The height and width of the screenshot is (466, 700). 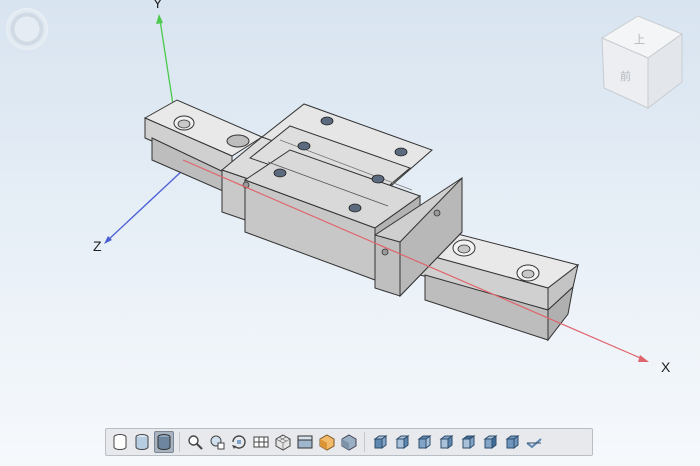 I want to click on box-shaded-icon, so click(x=349, y=442).